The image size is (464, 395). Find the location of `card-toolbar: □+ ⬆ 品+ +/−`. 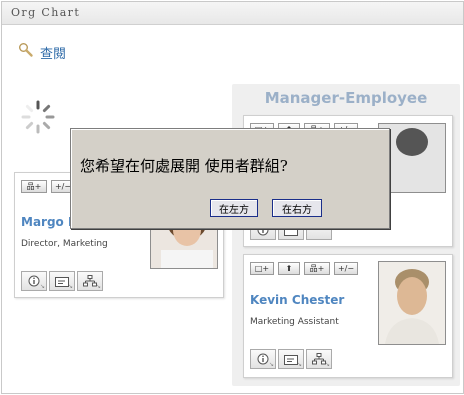

card-toolbar: □+ ⬆ 品+ +/− is located at coordinates (304, 268).